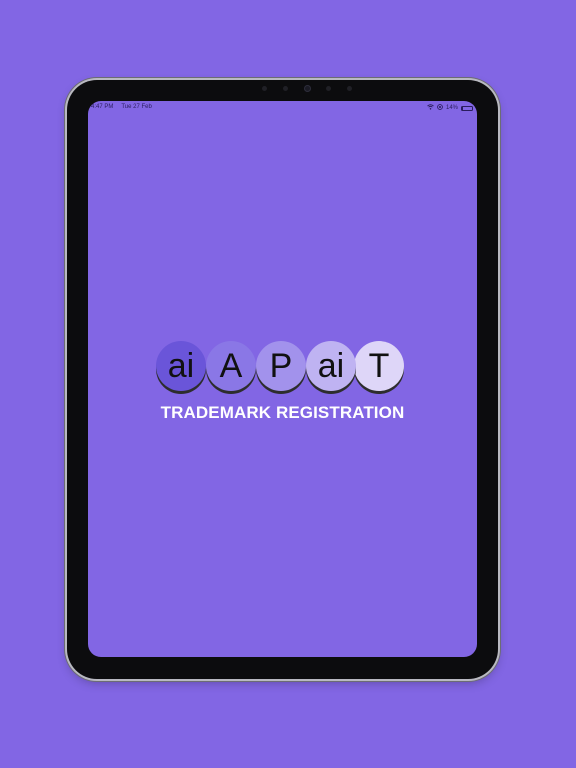  I want to click on status-date: Tue 27 Feb, so click(136, 107).